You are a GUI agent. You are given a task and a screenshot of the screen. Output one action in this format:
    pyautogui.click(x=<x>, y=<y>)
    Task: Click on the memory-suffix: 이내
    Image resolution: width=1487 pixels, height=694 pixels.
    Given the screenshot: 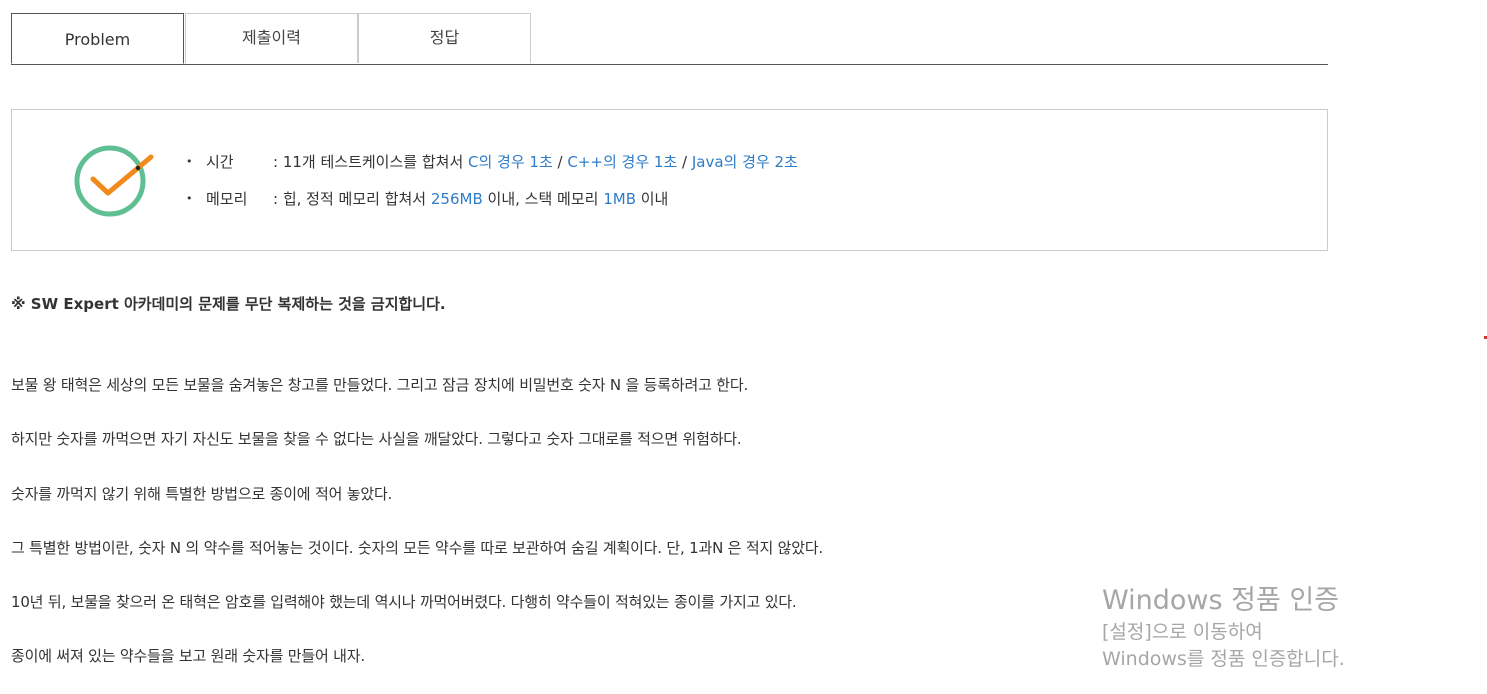 What is the action you would take?
    pyautogui.click(x=652, y=199)
    